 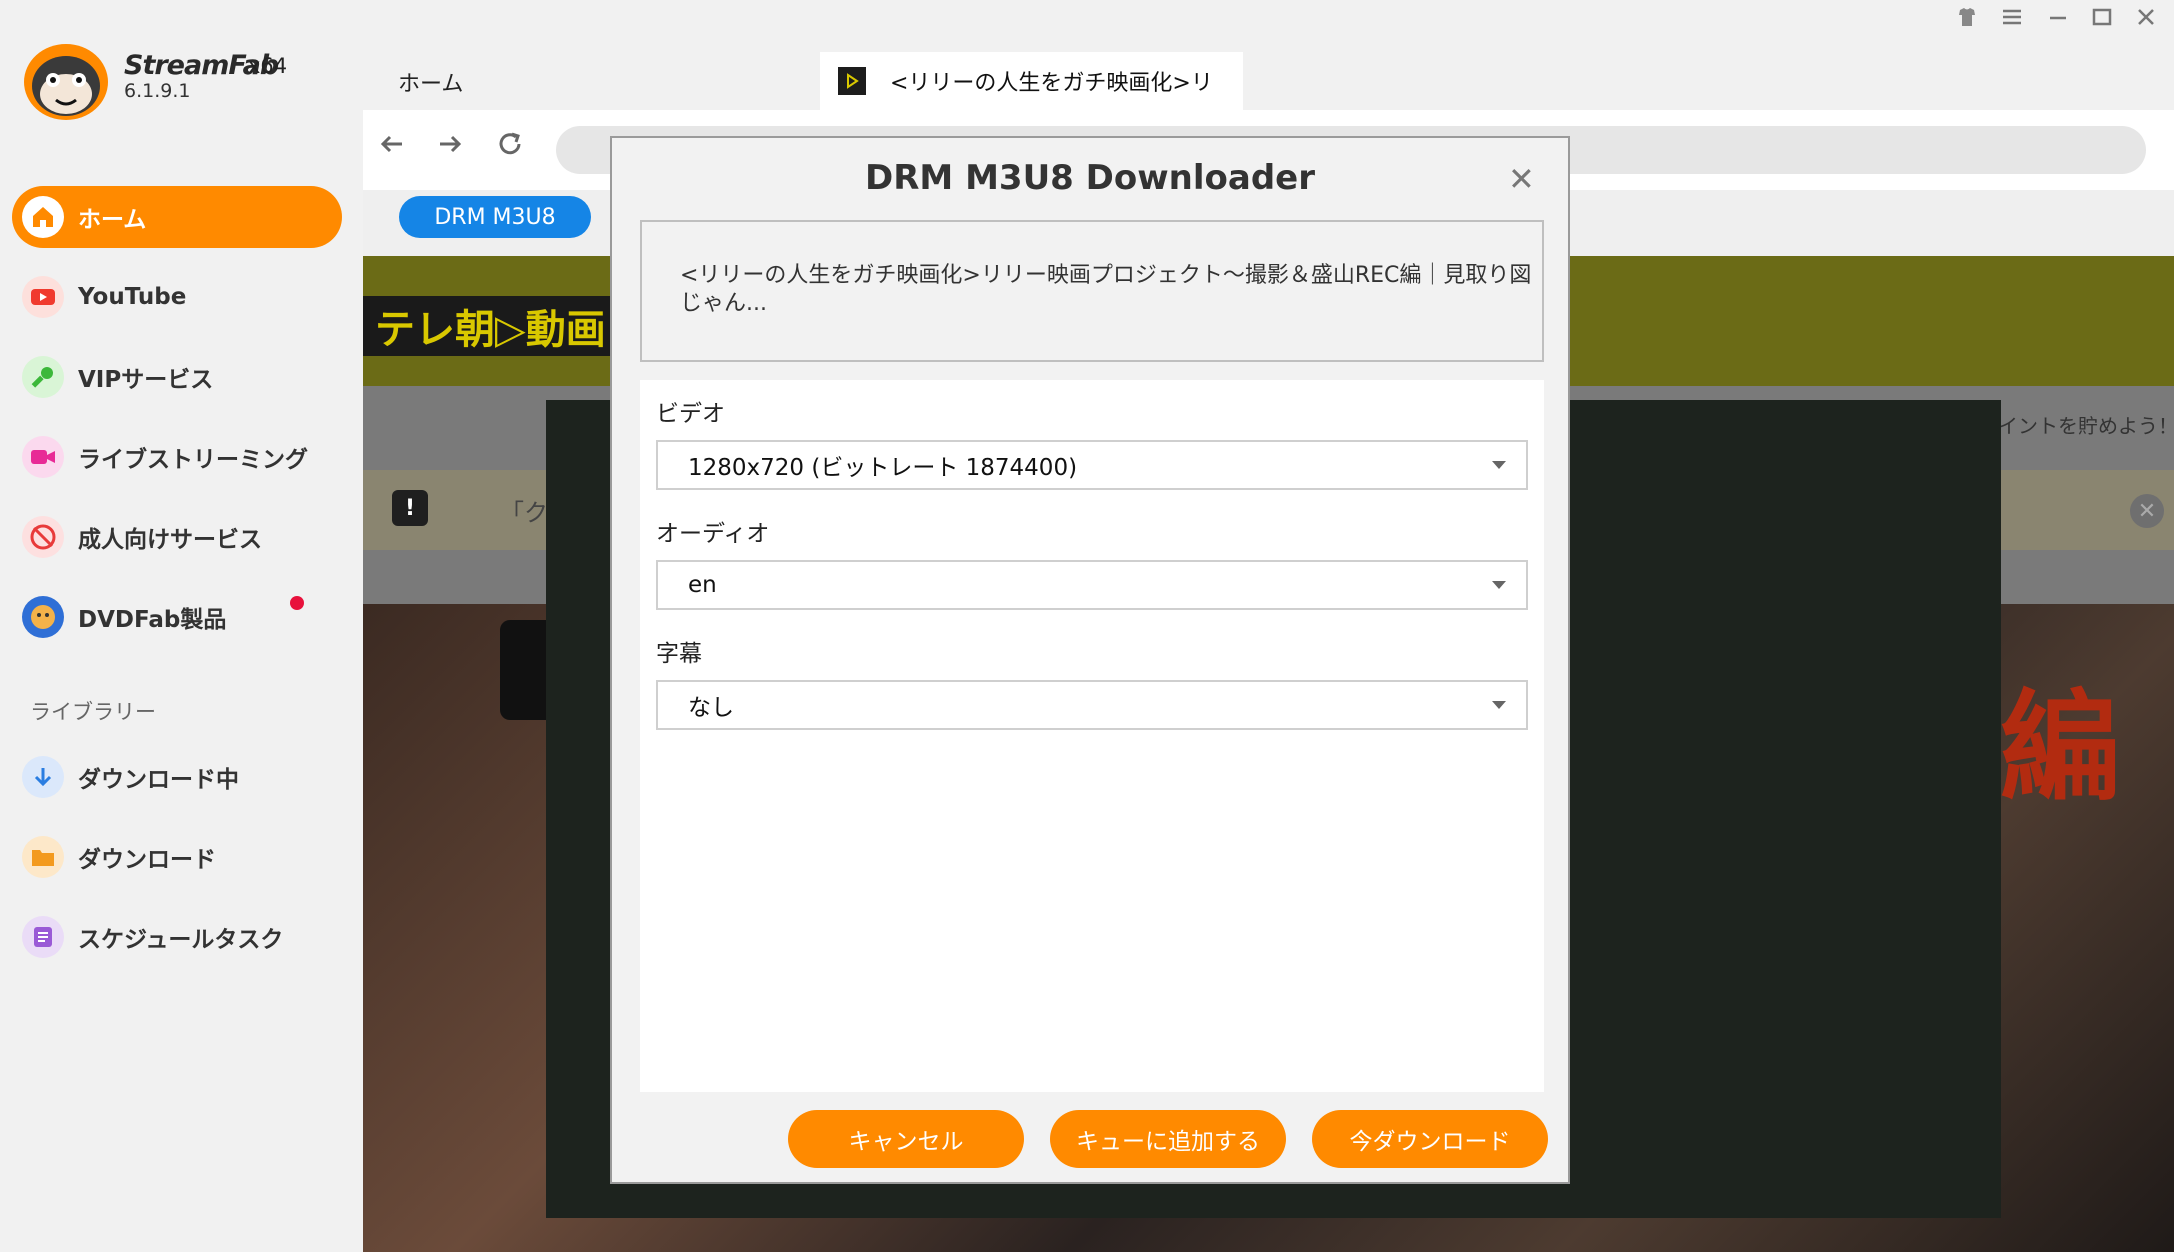 I want to click on adult-icon, so click(x=43, y=537).